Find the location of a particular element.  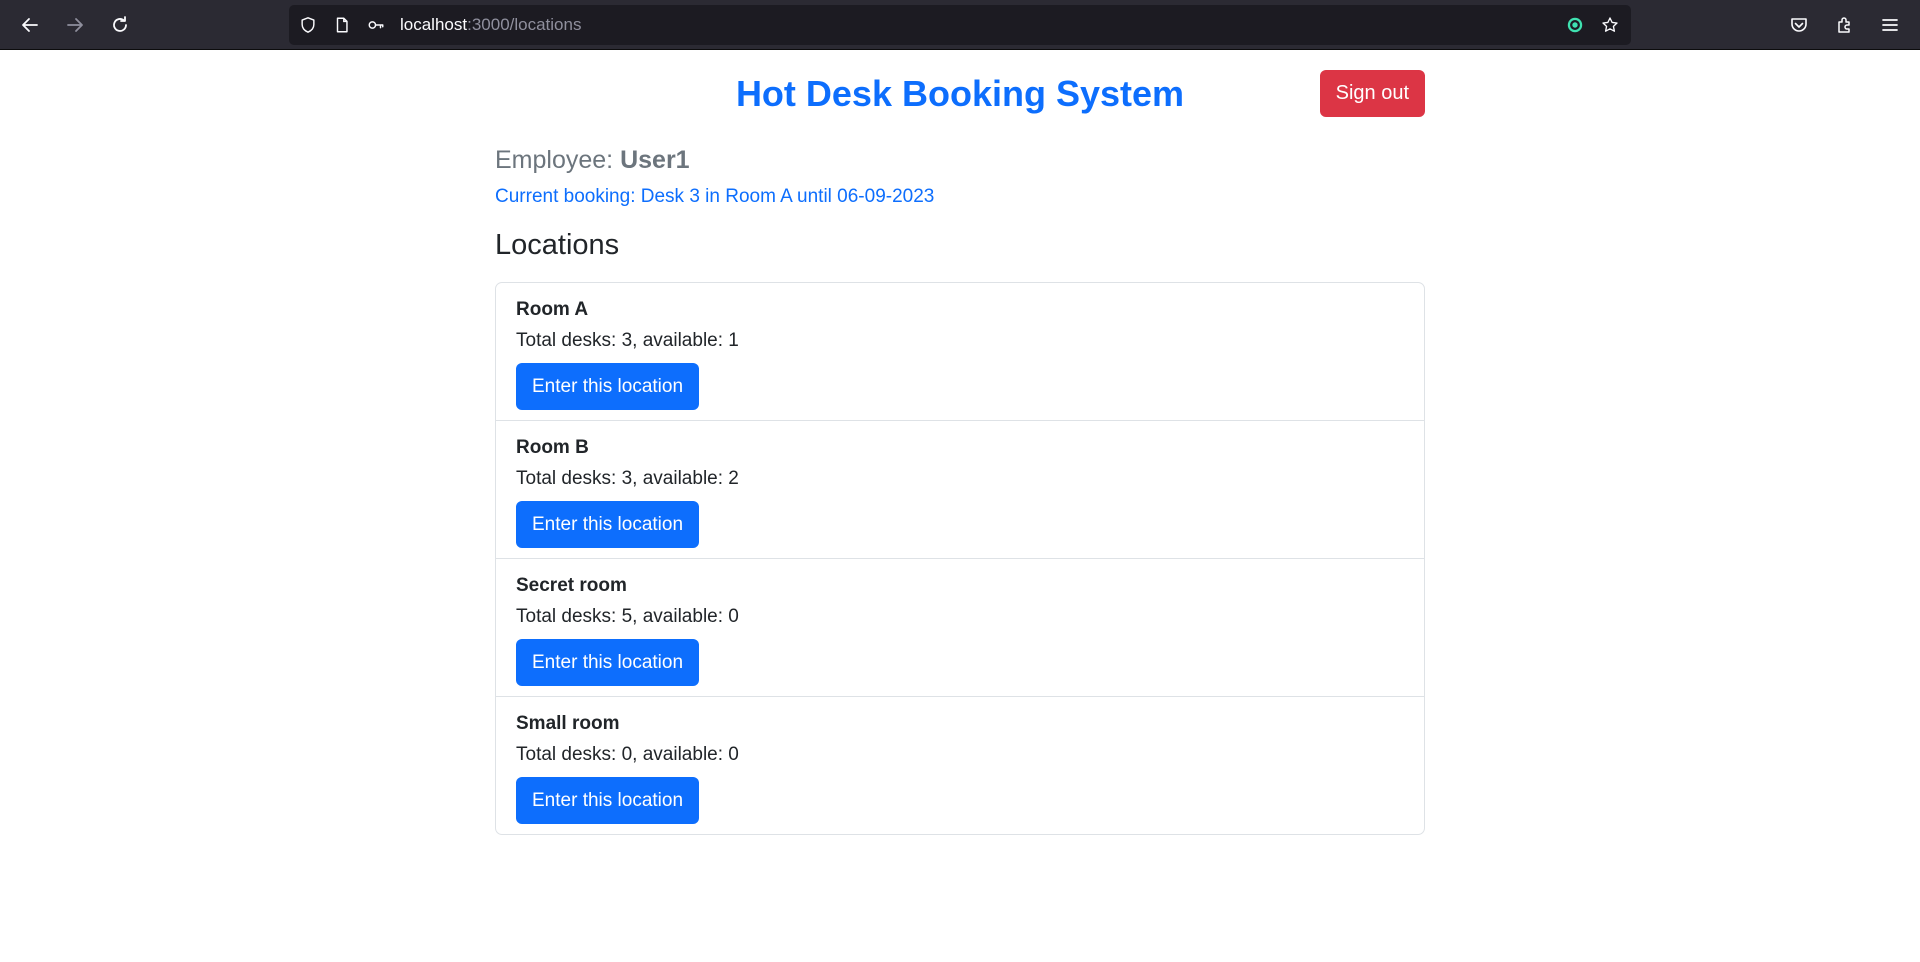

location-name: Room B is located at coordinates (552, 447).